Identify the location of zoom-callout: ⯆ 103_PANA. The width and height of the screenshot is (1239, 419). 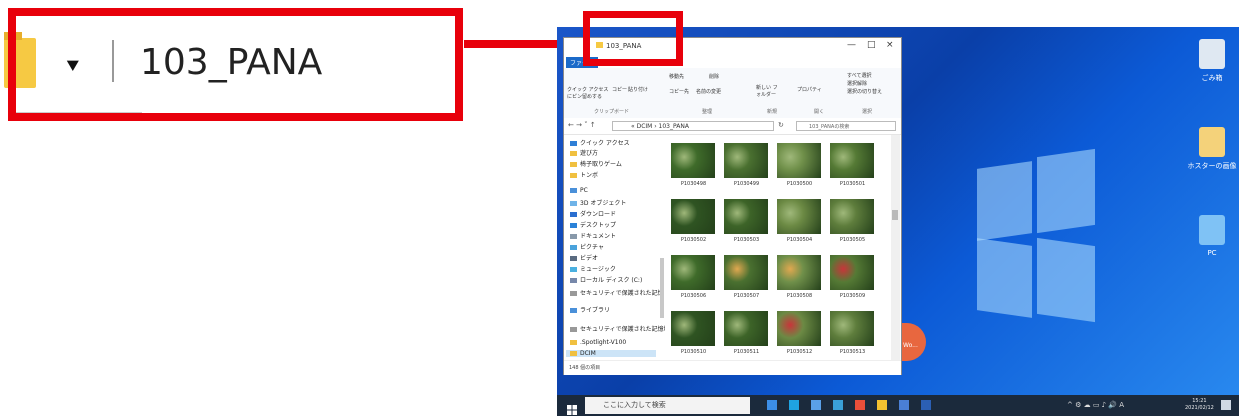
(235, 65).